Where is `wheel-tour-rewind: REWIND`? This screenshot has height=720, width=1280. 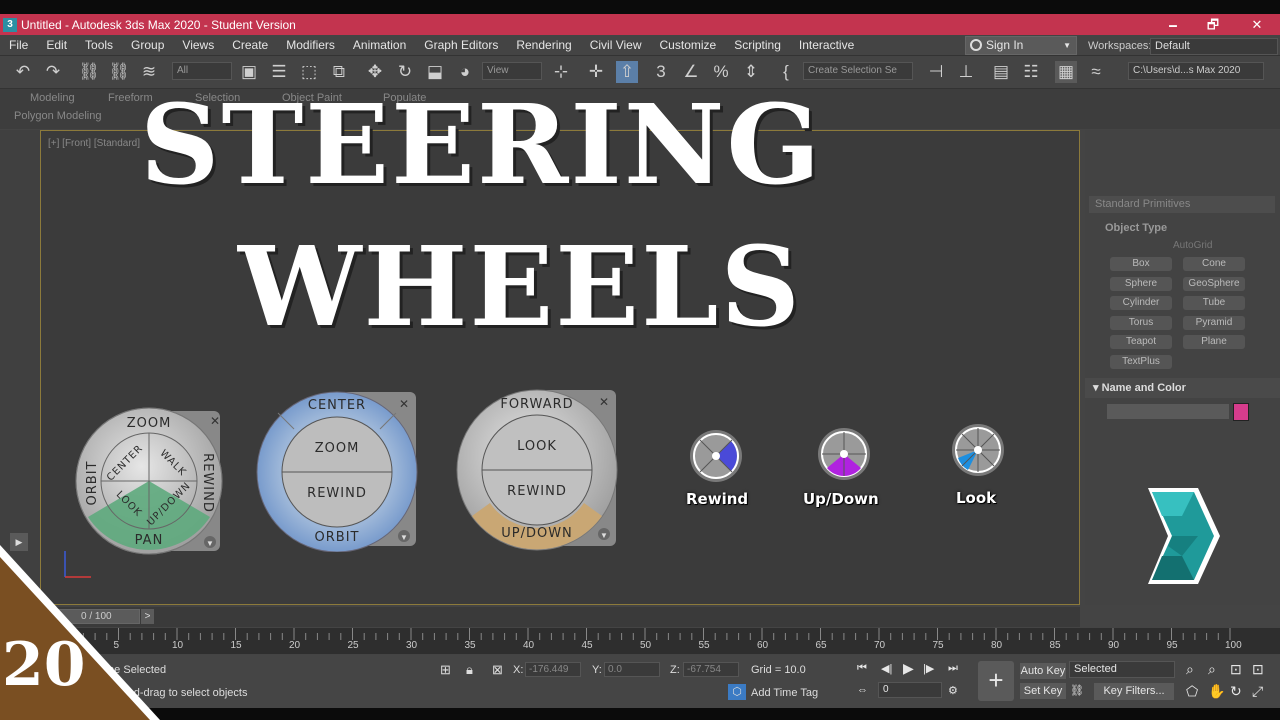
wheel-tour-rewind: REWIND is located at coordinates (537, 491).